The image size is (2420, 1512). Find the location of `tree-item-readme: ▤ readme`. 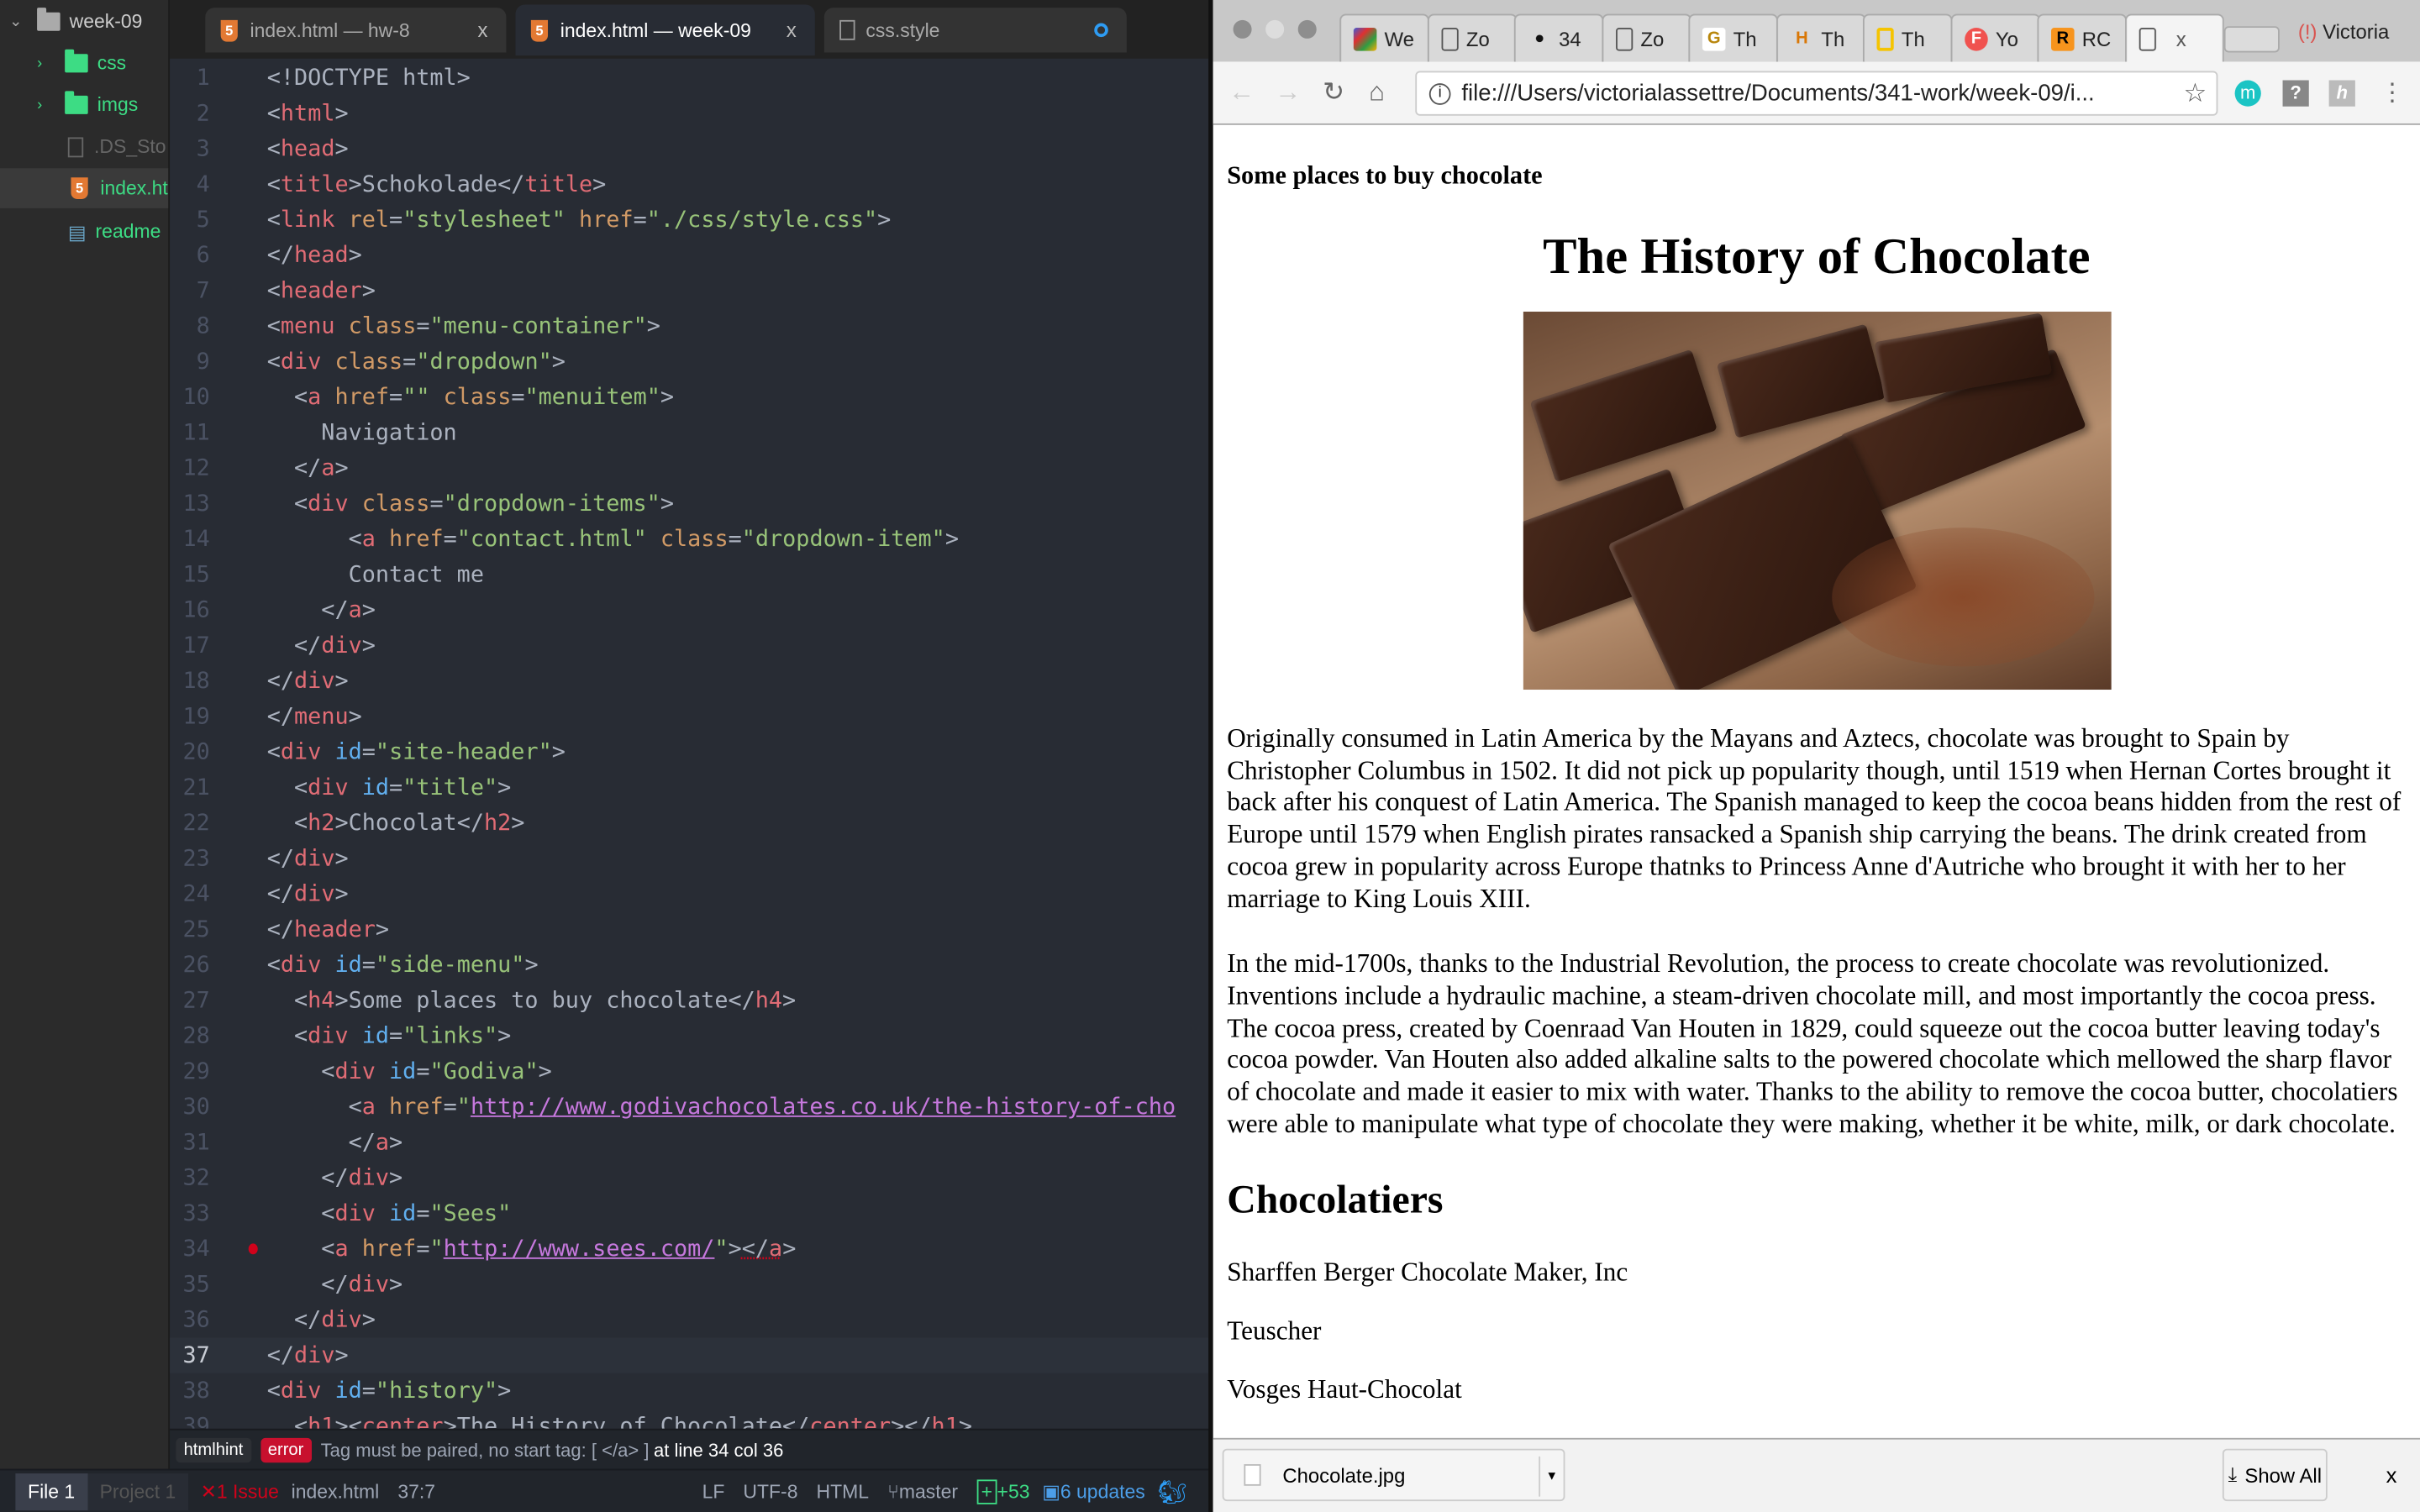

tree-item-readme: ▤ readme is located at coordinates (84, 232).